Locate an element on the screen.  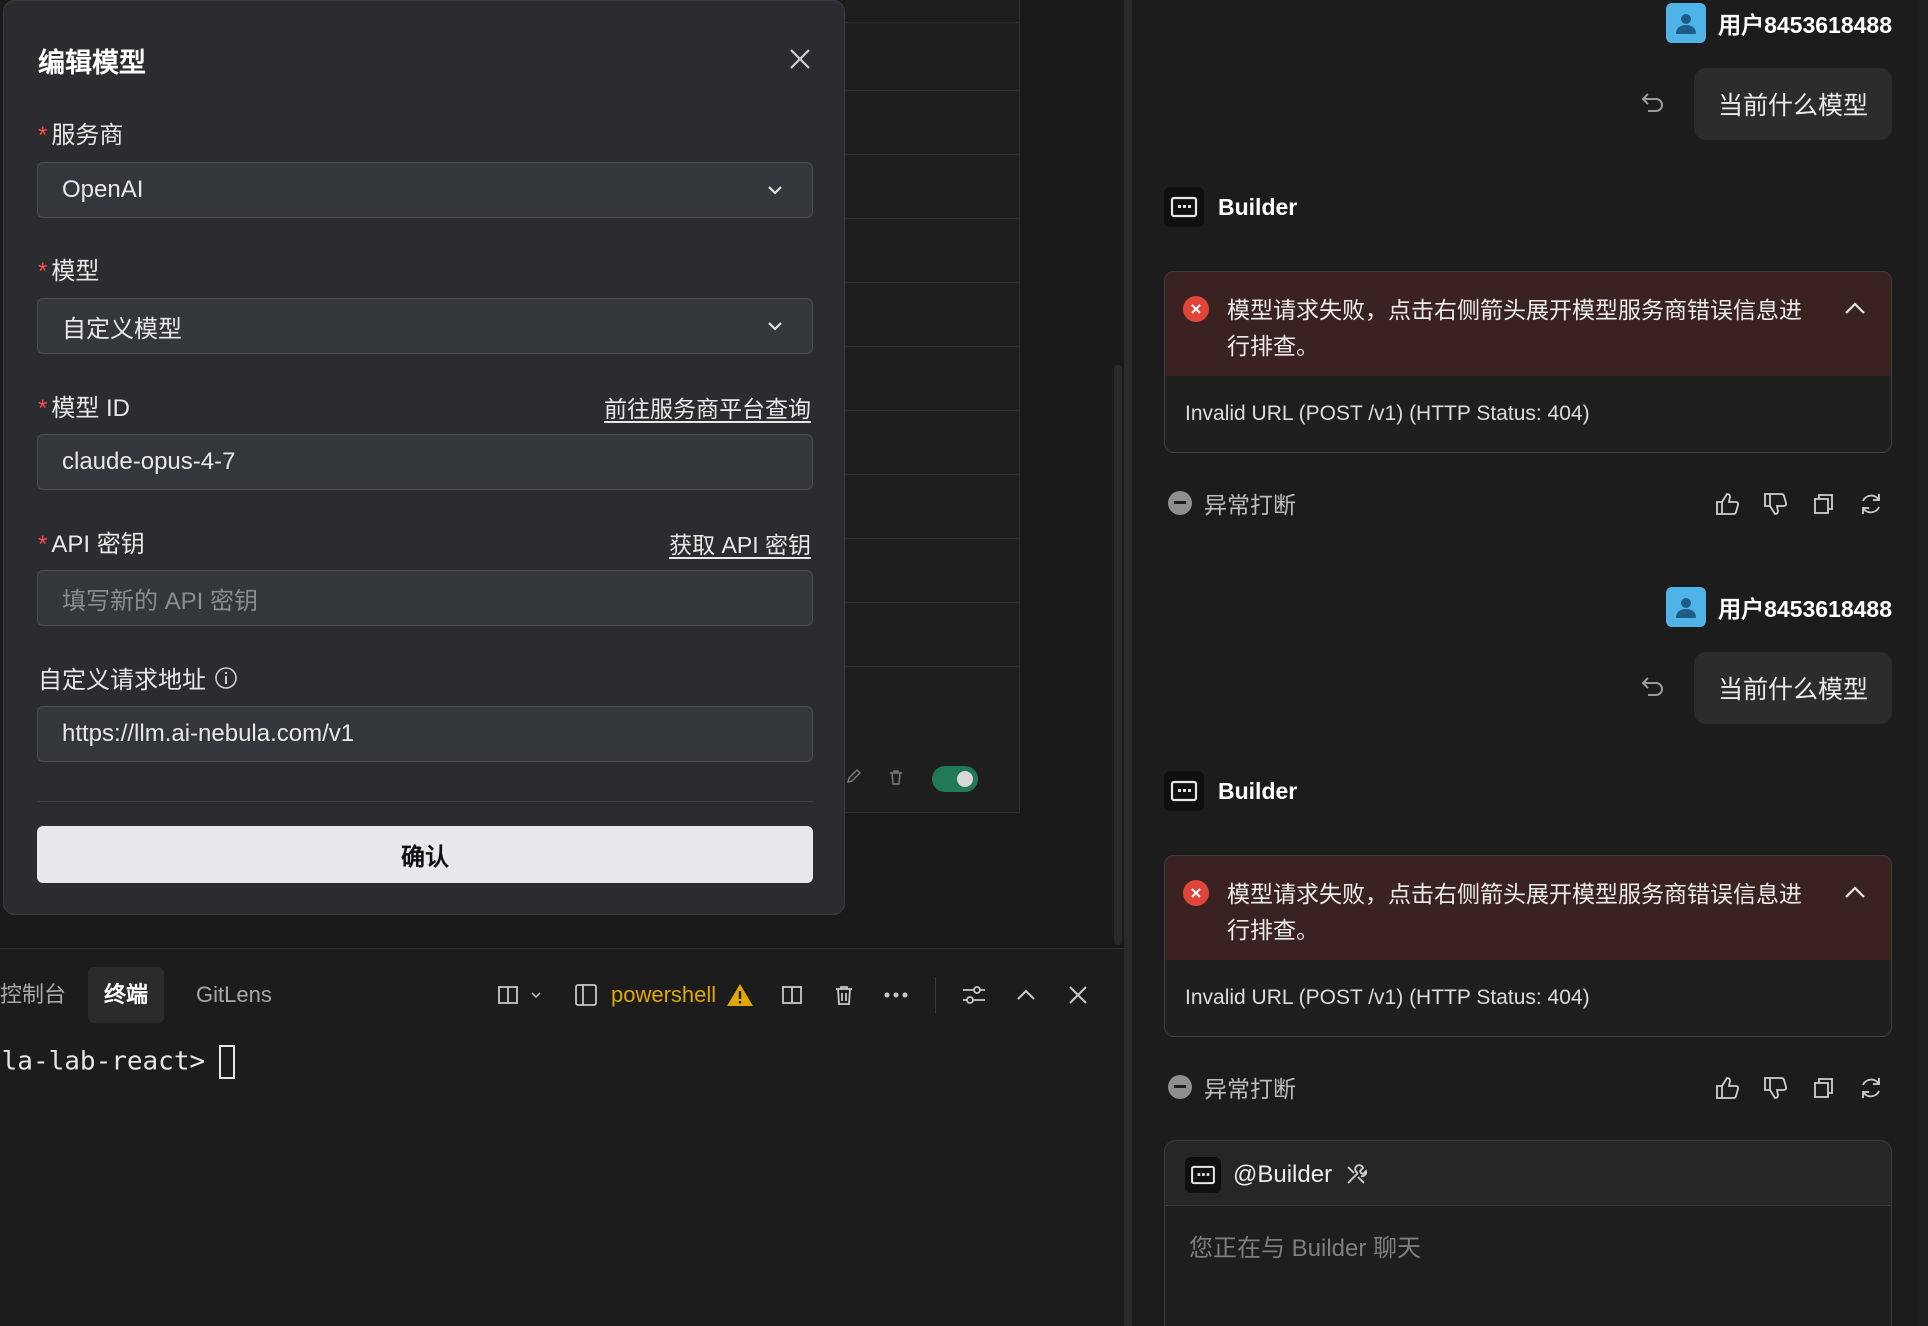
chat-scrollbar is located at coordinates (1923, 663).